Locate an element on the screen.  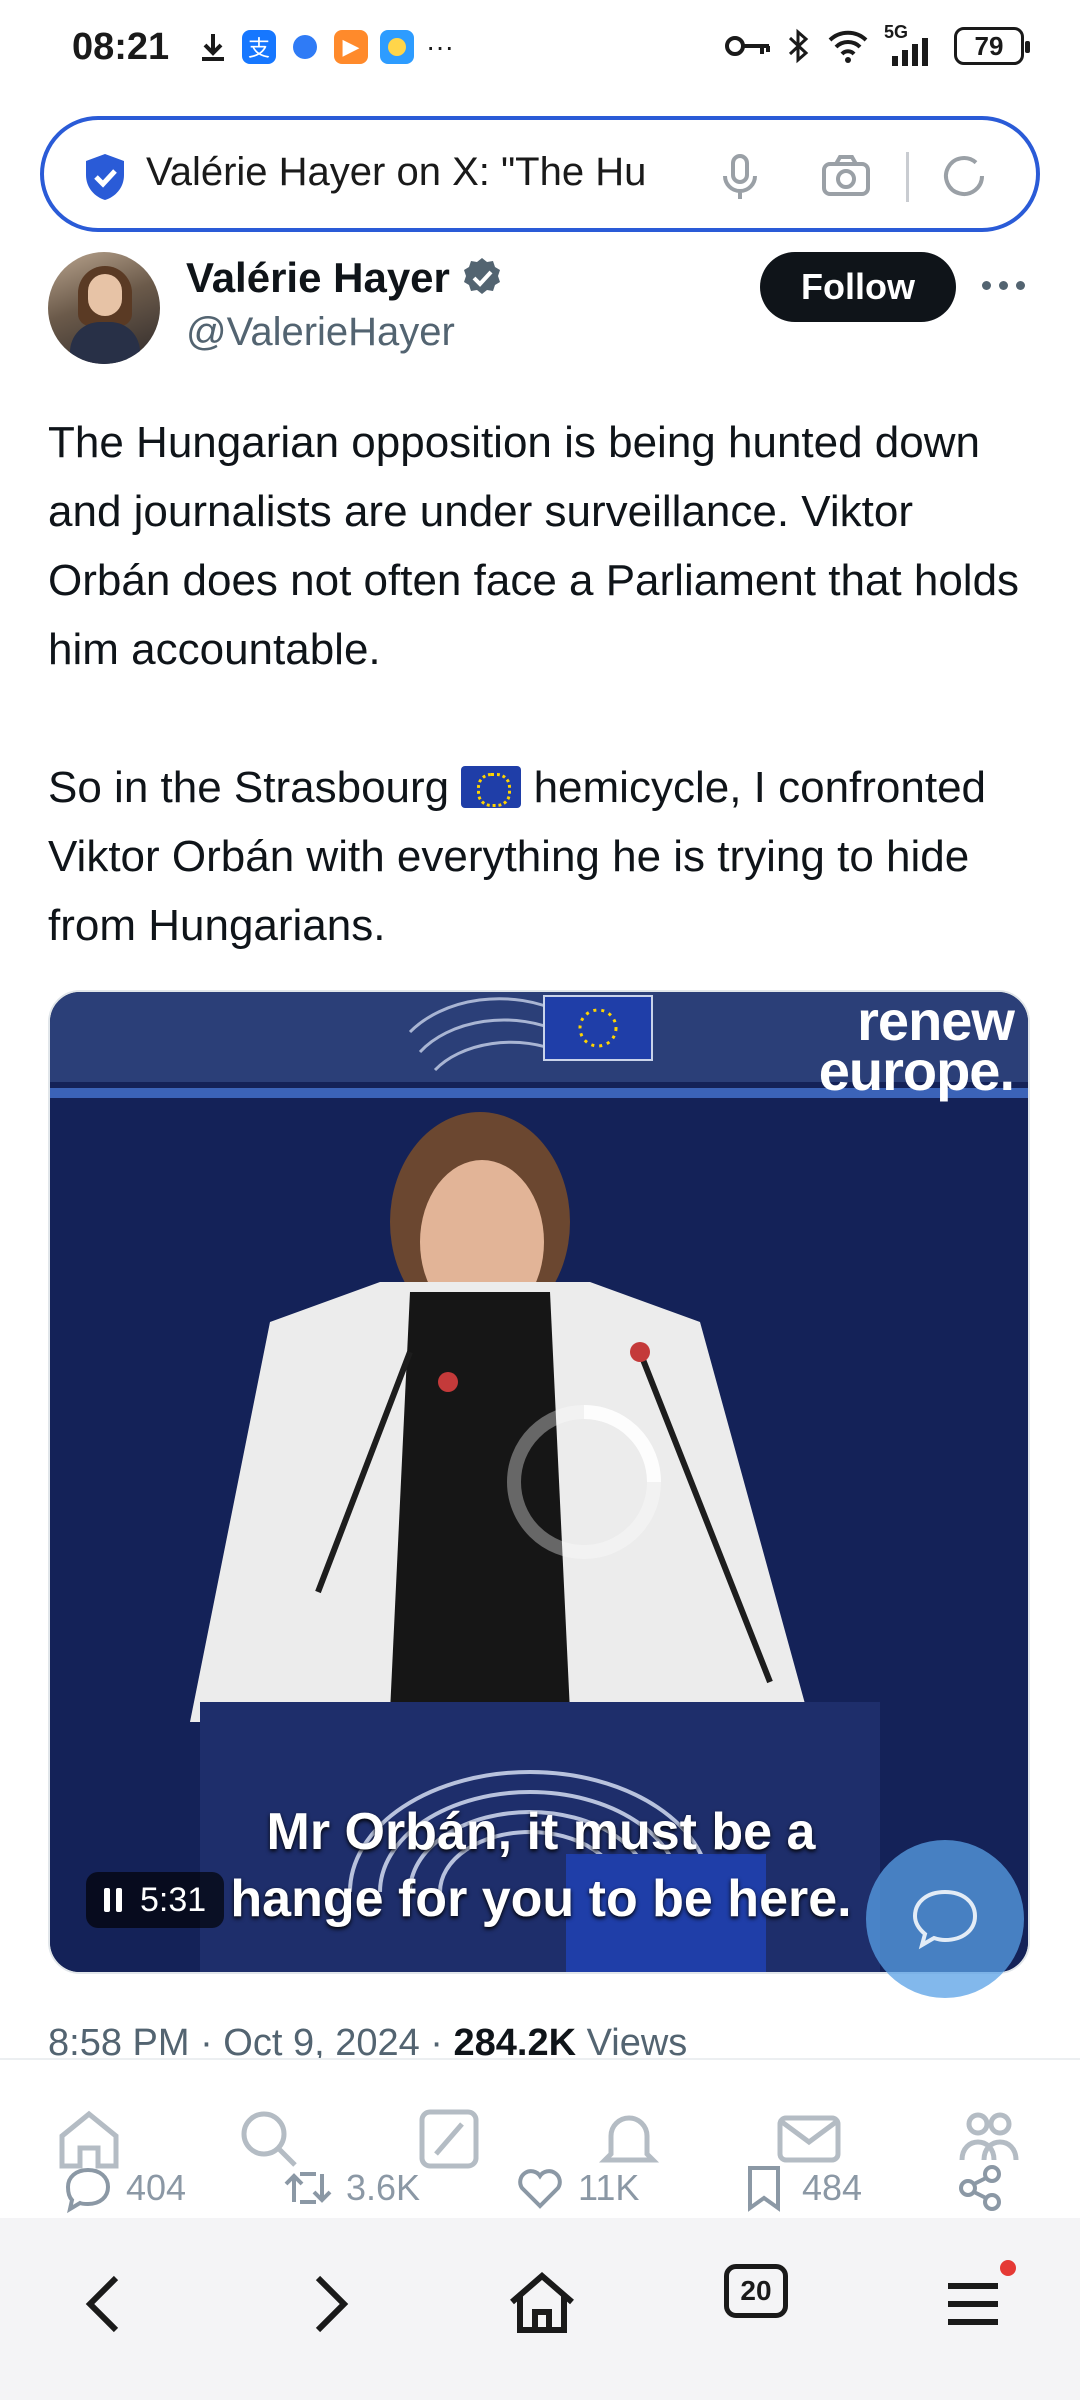
follow-button: Follow is located at coordinates (858, 287).